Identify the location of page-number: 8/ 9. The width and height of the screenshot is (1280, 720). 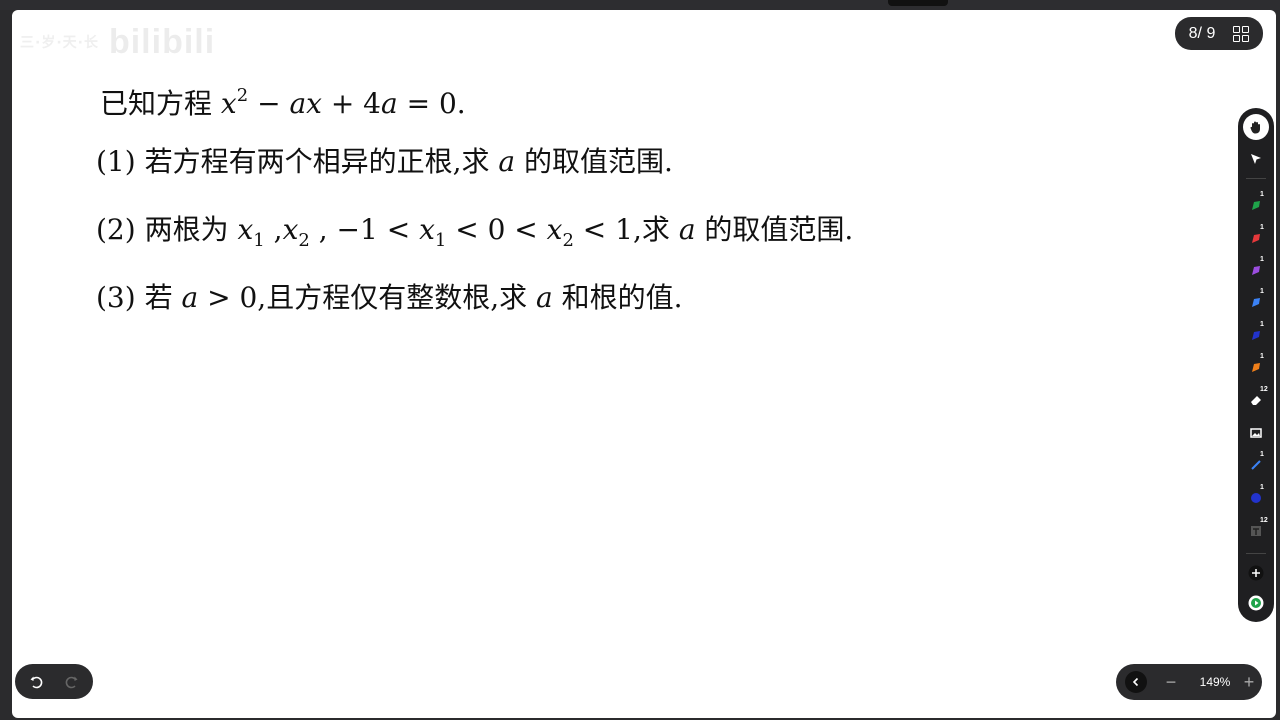
(1202, 33).